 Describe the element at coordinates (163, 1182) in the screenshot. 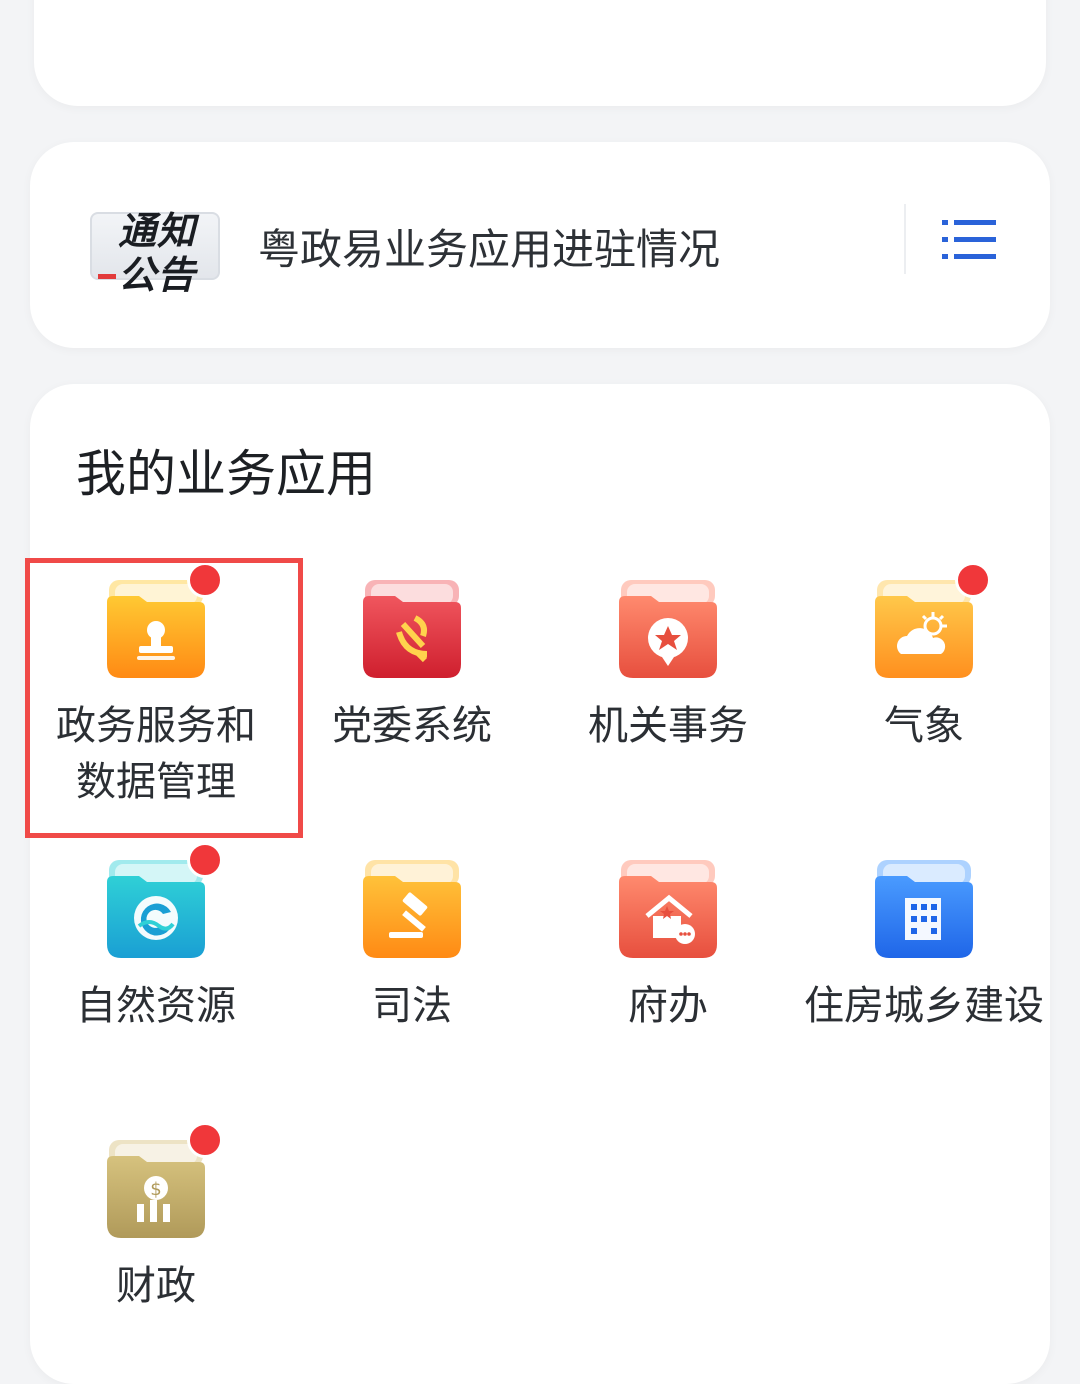

I see `app-icon-wrap: $` at that location.